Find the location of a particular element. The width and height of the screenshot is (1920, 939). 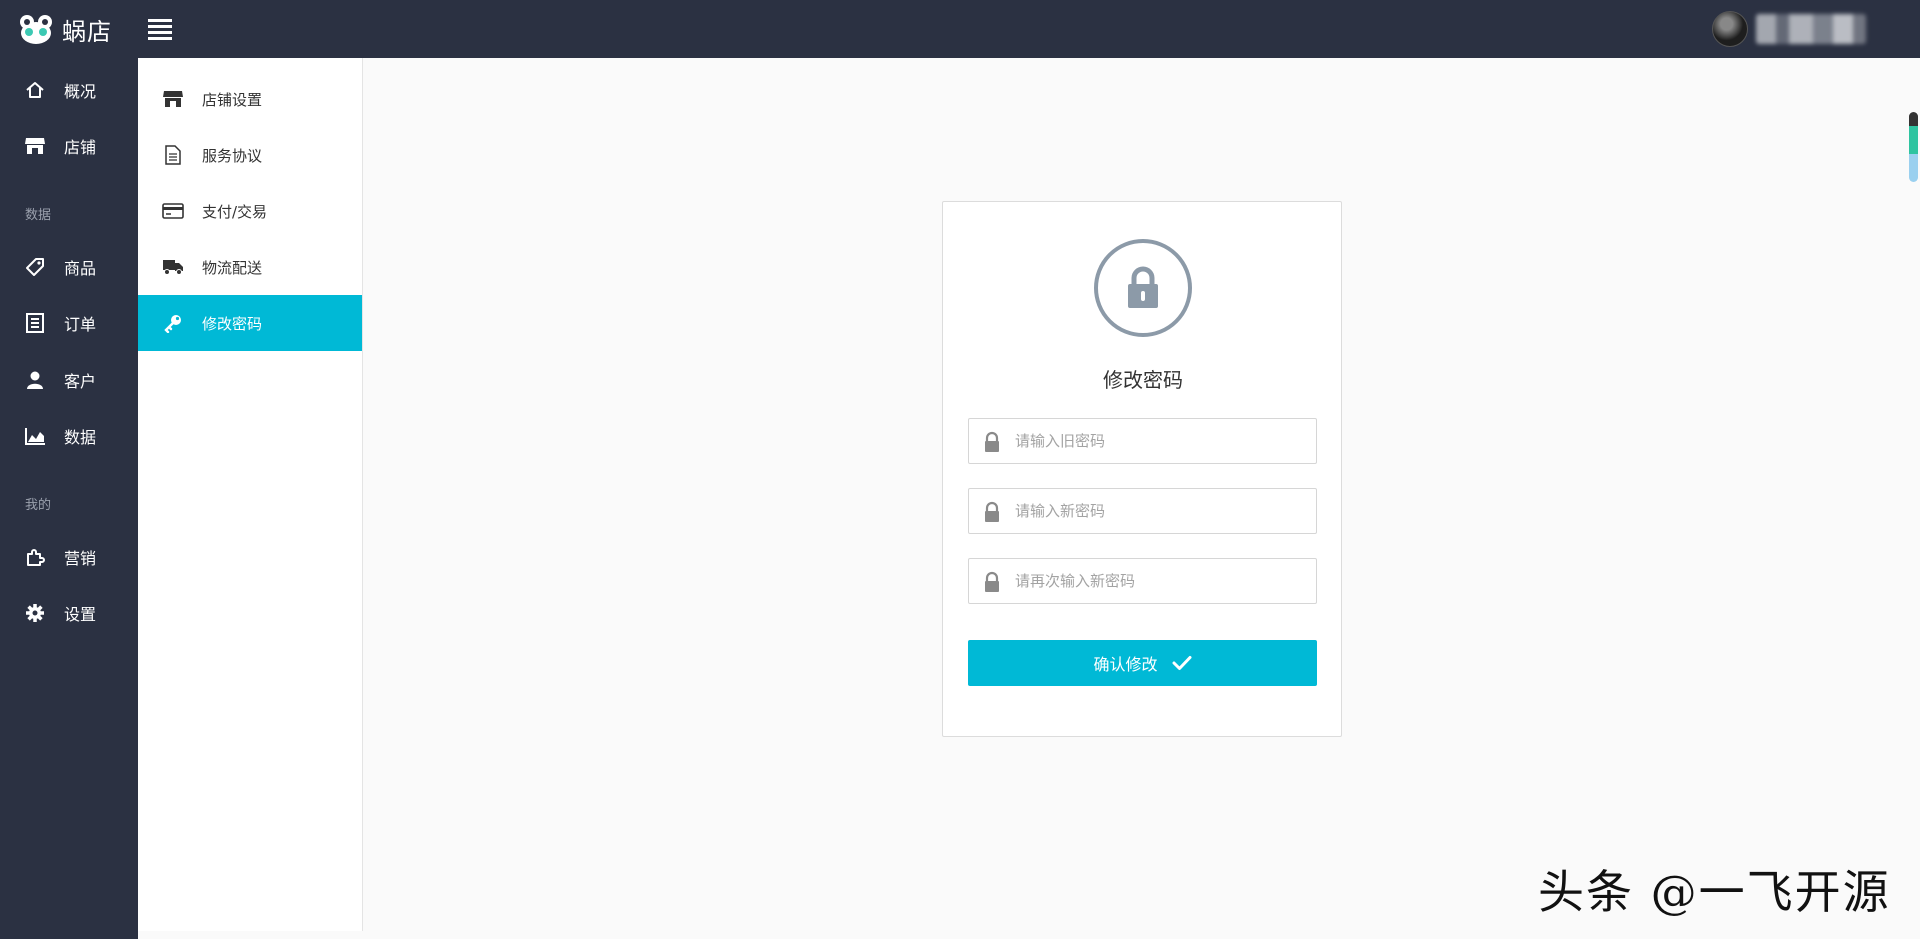

check-icon is located at coordinates (1181, 663).